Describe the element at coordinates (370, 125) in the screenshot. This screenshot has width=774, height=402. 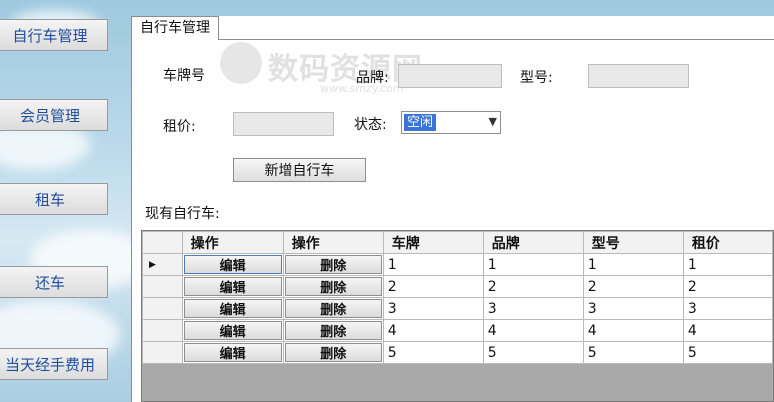
I see `status-label: 状态:` at that location.